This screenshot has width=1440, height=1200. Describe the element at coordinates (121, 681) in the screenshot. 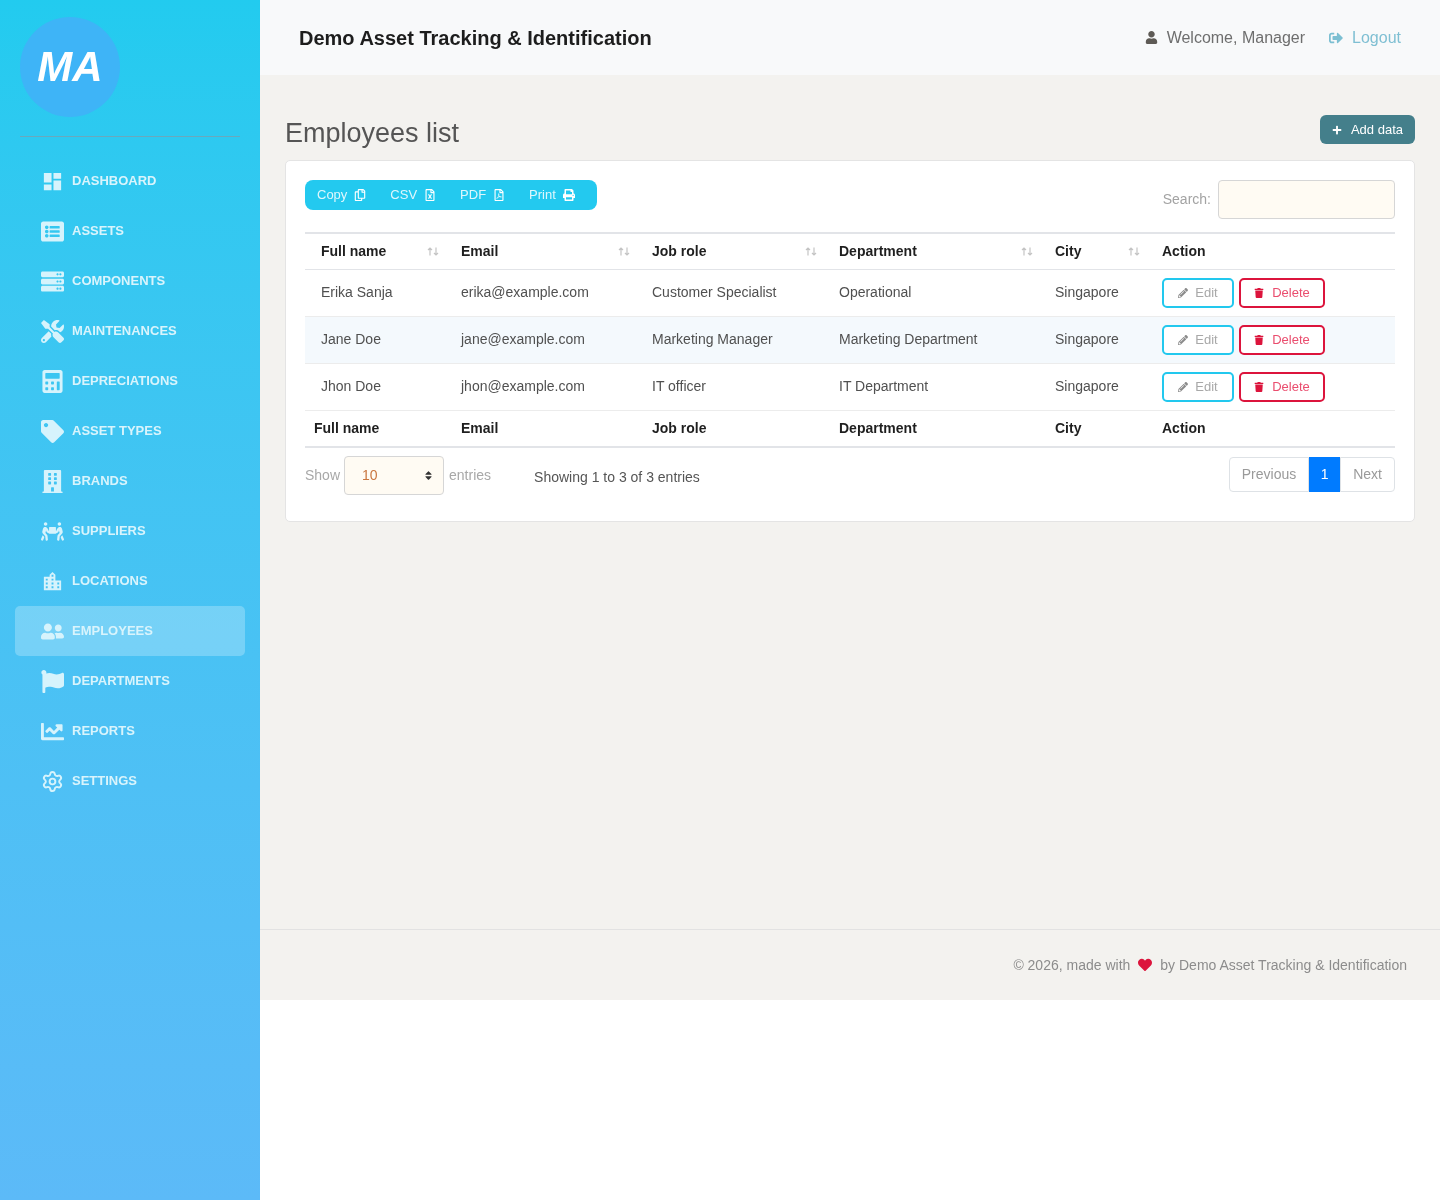

I see `sidebar-item-label: DEPARTMENTS` at that location.